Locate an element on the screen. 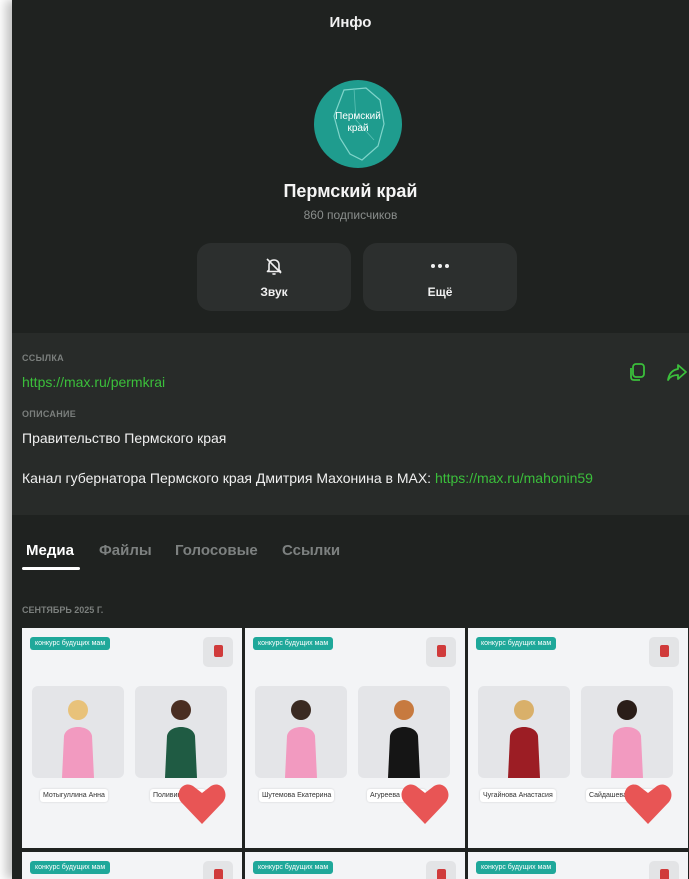 Image resolution: width=689 pixels, height=879 pixels. description-line-1: Правительство Пермского края is located at coordinates (124, 438).